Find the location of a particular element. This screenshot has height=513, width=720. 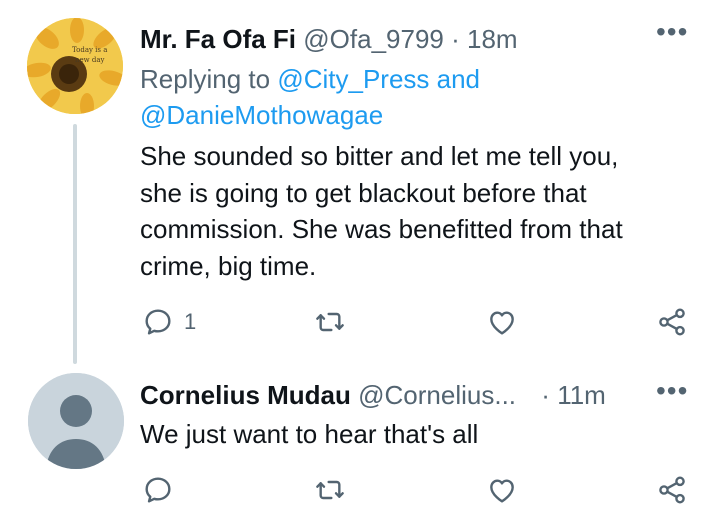

thread-line is located at coordinates (75, 244).